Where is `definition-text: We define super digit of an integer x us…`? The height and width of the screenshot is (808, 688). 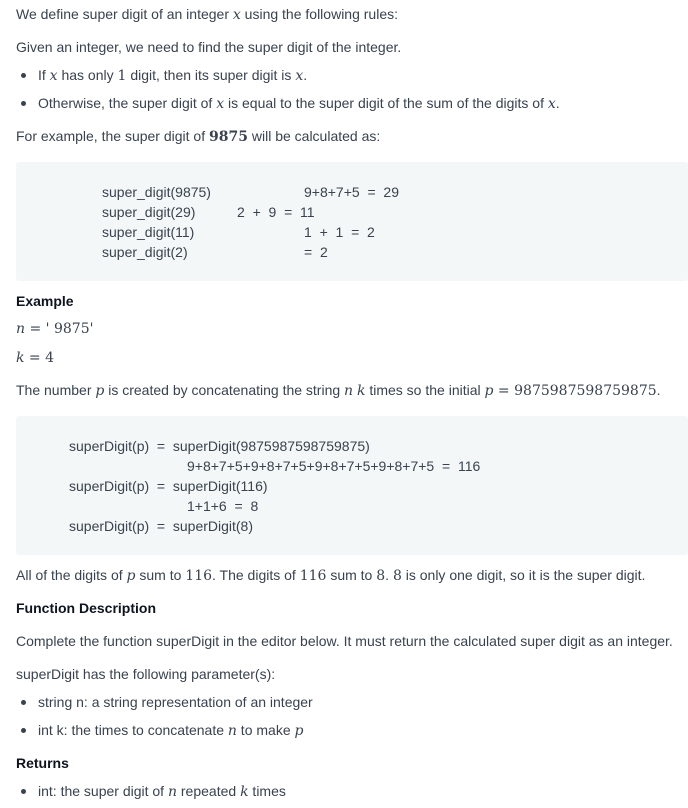 definition-text: We define super digit of an integer x us… is located at coordinates (207, 14).